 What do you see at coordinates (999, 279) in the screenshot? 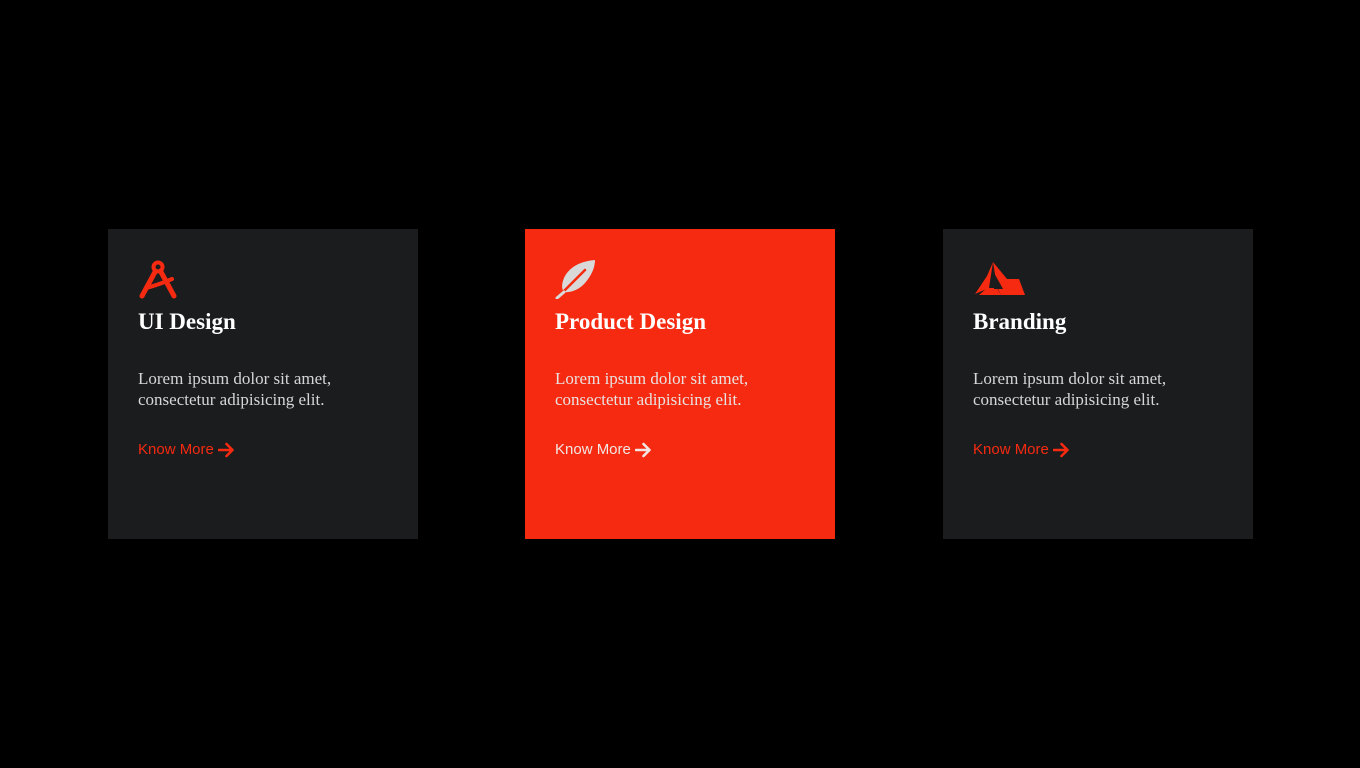
I see `brand-logo-icon` at bounding box center [999, 279].